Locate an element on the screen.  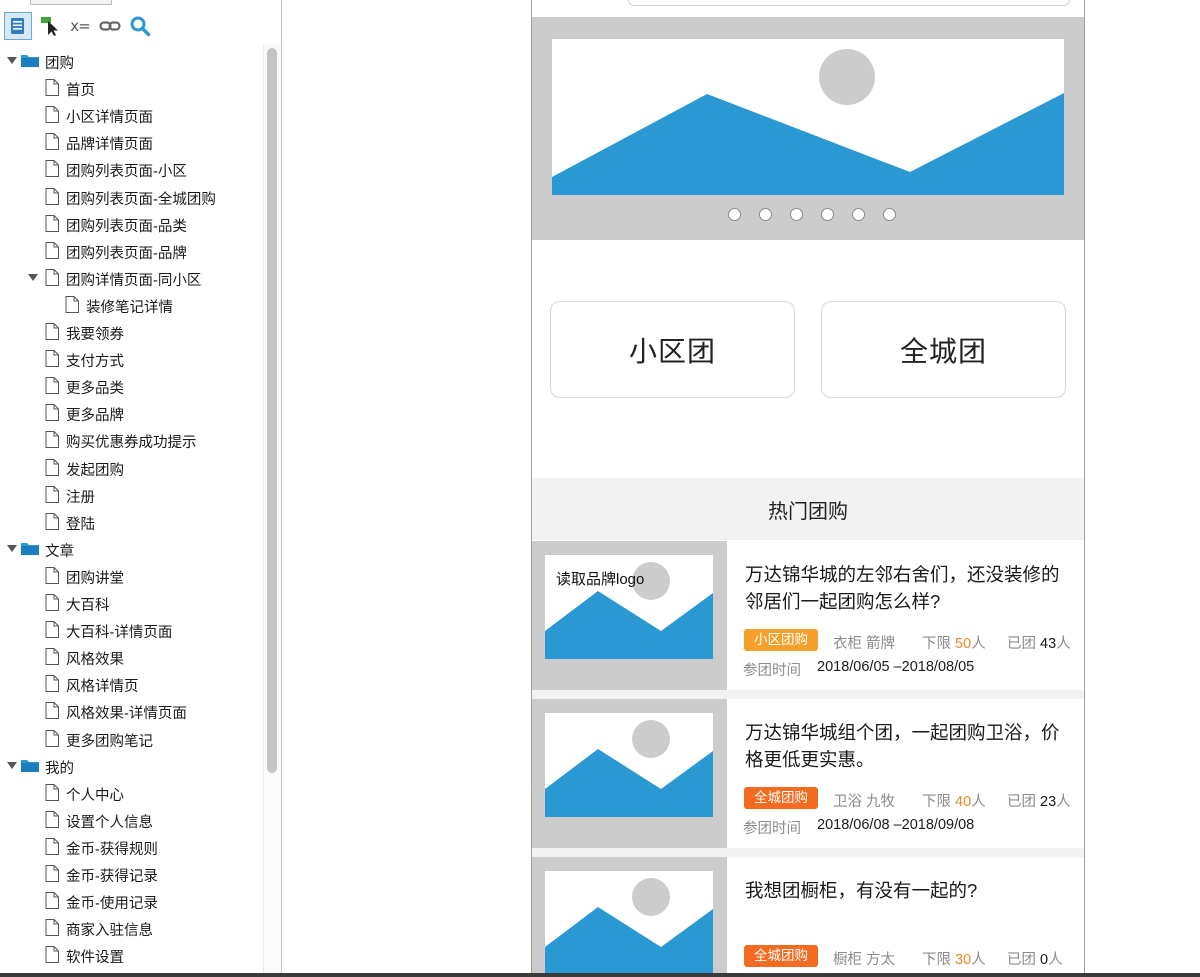
tree-page-item: 商家入驻信息 is located at coordinates (131, 927).